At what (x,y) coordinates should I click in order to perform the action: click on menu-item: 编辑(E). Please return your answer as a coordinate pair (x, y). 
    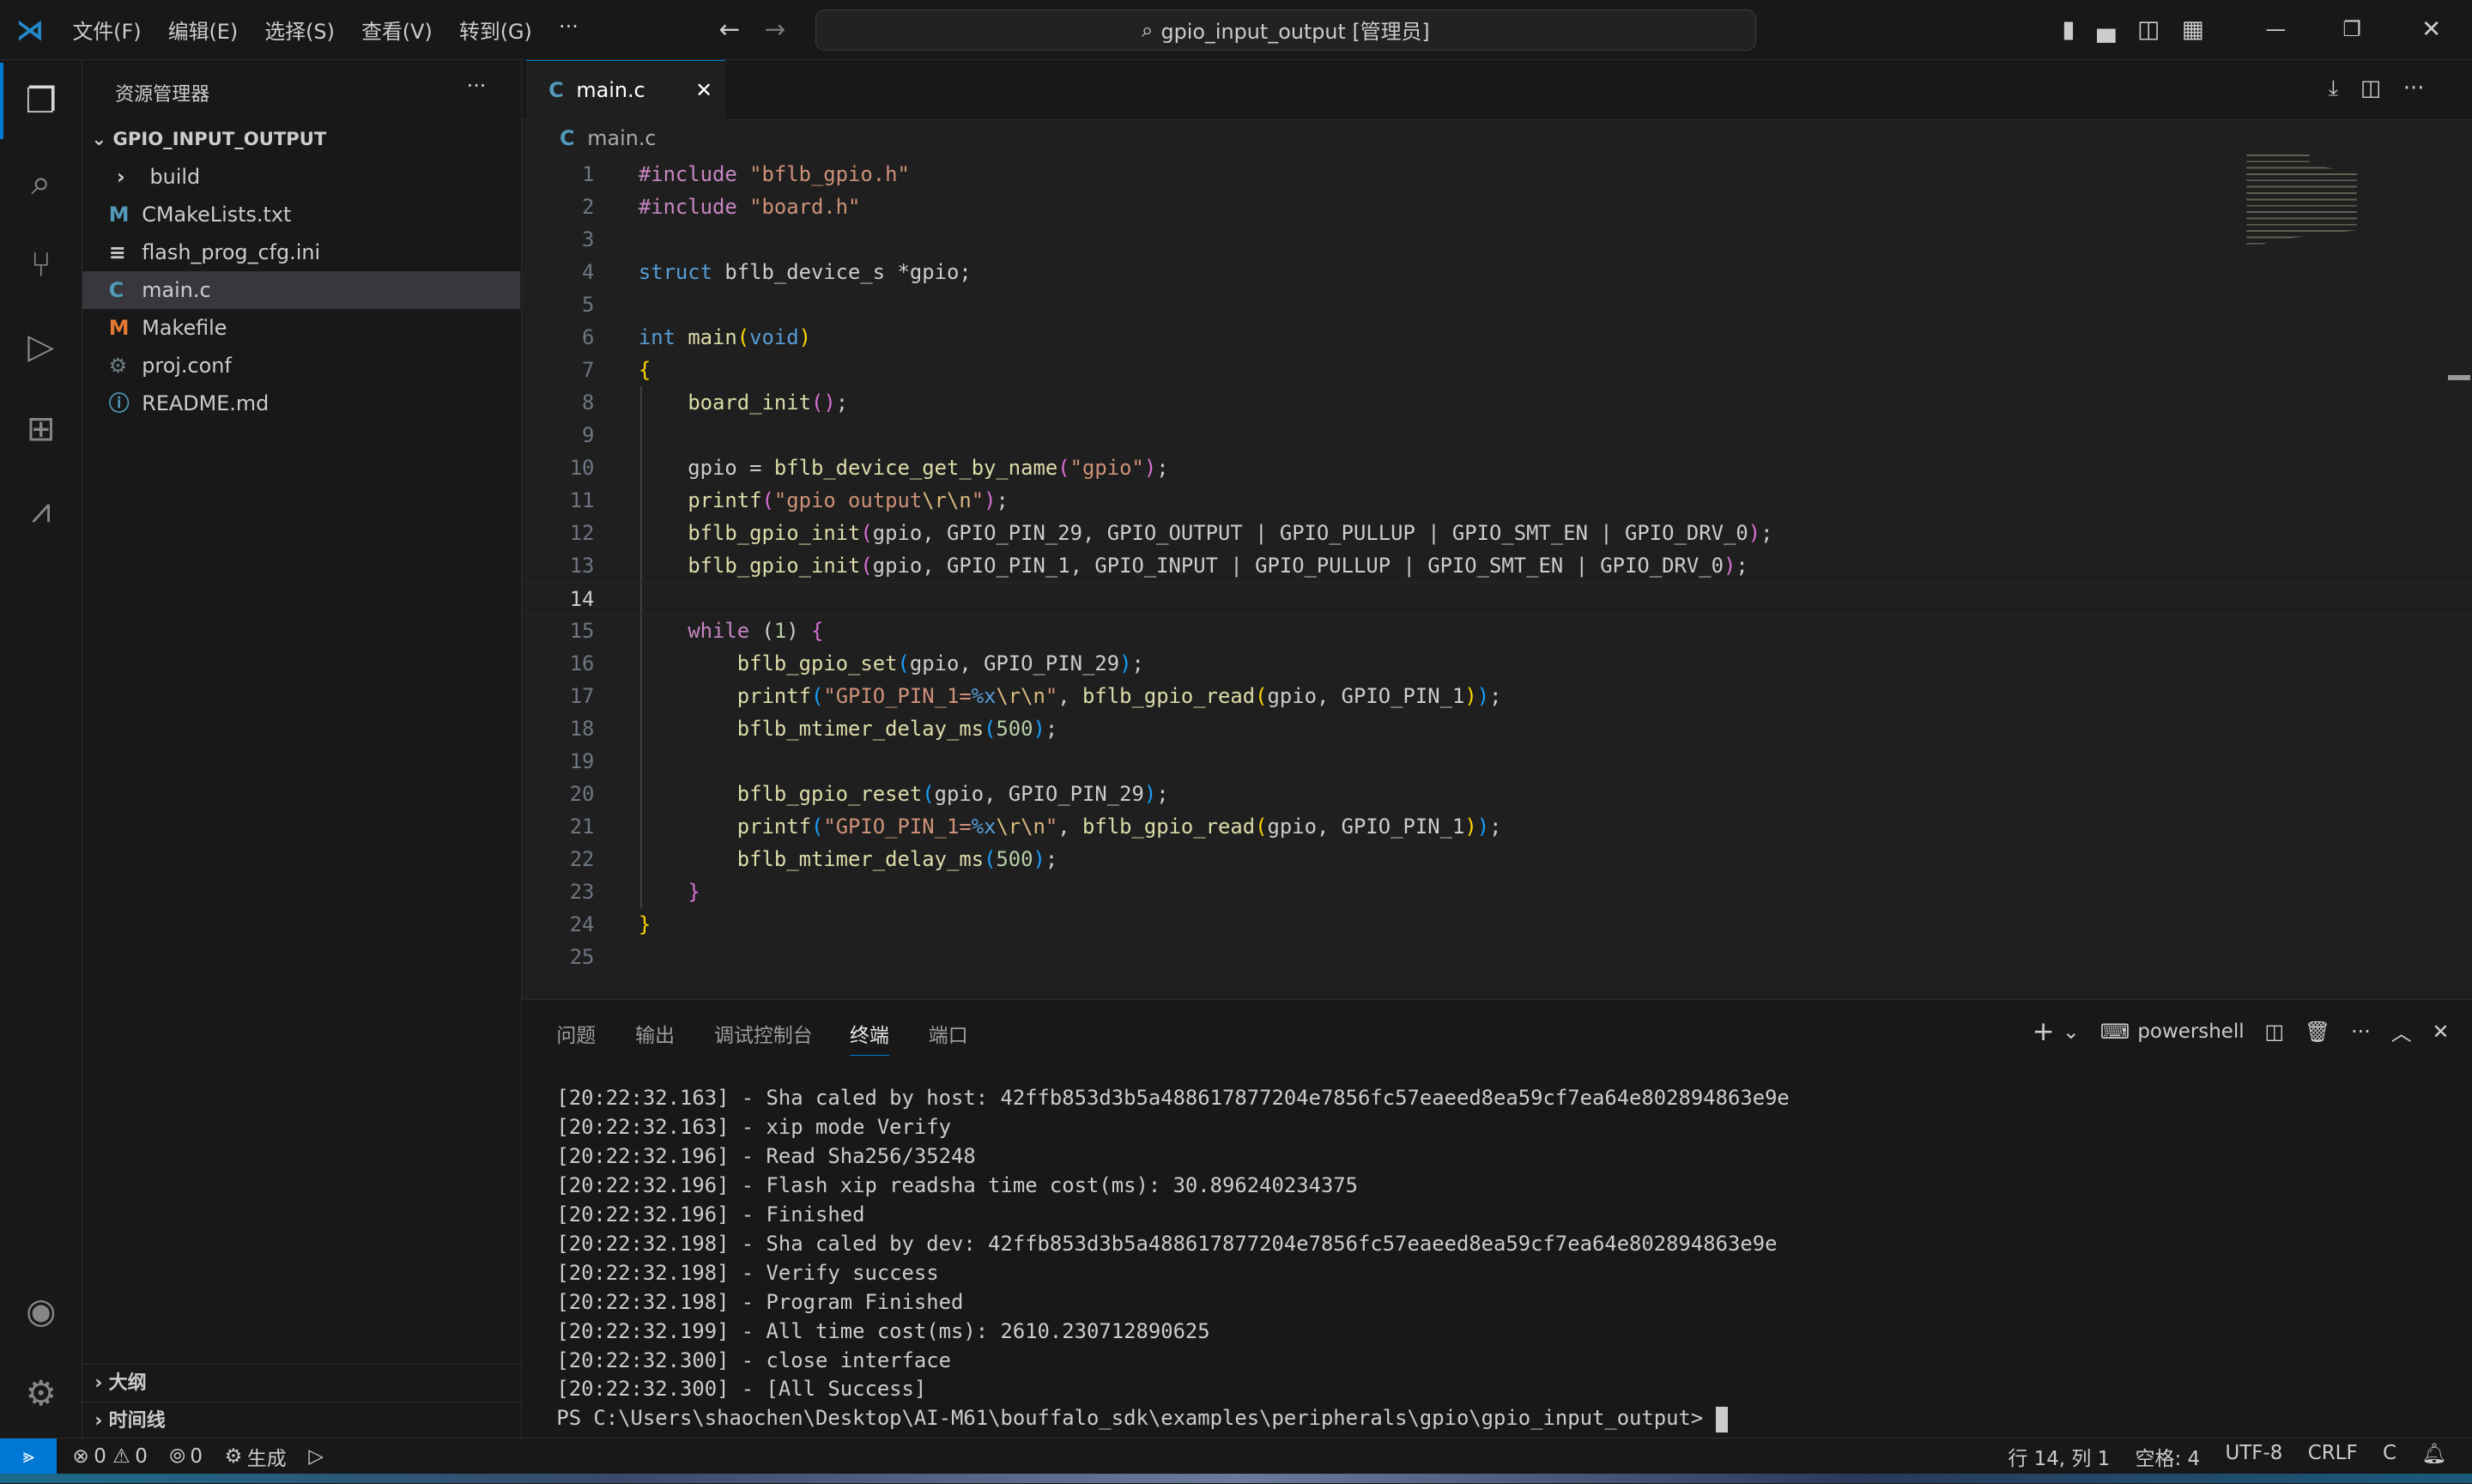
    Looking at the image, I should click on (203, 30).